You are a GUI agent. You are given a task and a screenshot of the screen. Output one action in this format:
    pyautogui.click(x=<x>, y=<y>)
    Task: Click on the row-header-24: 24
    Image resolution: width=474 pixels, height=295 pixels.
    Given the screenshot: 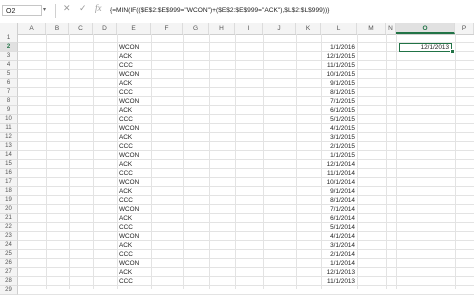 What is the action you would take?
    pyautogui.click(x=9, y=245)
    